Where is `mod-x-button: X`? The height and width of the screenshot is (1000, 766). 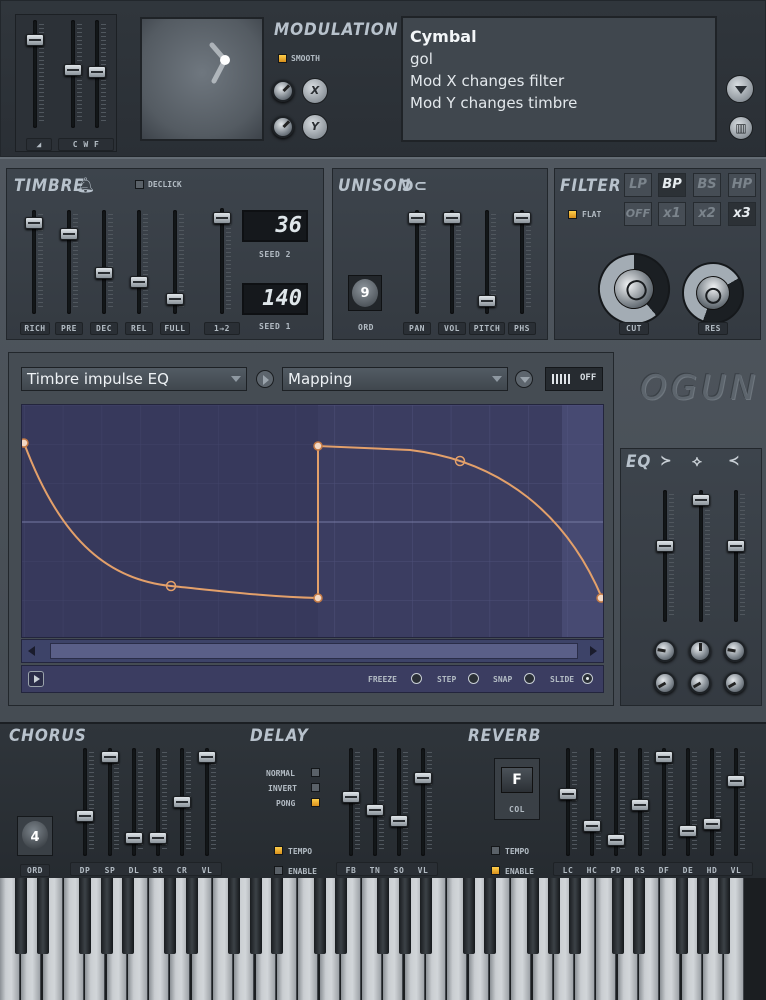
mod-x-button: X is located at coordinates (315, 91).